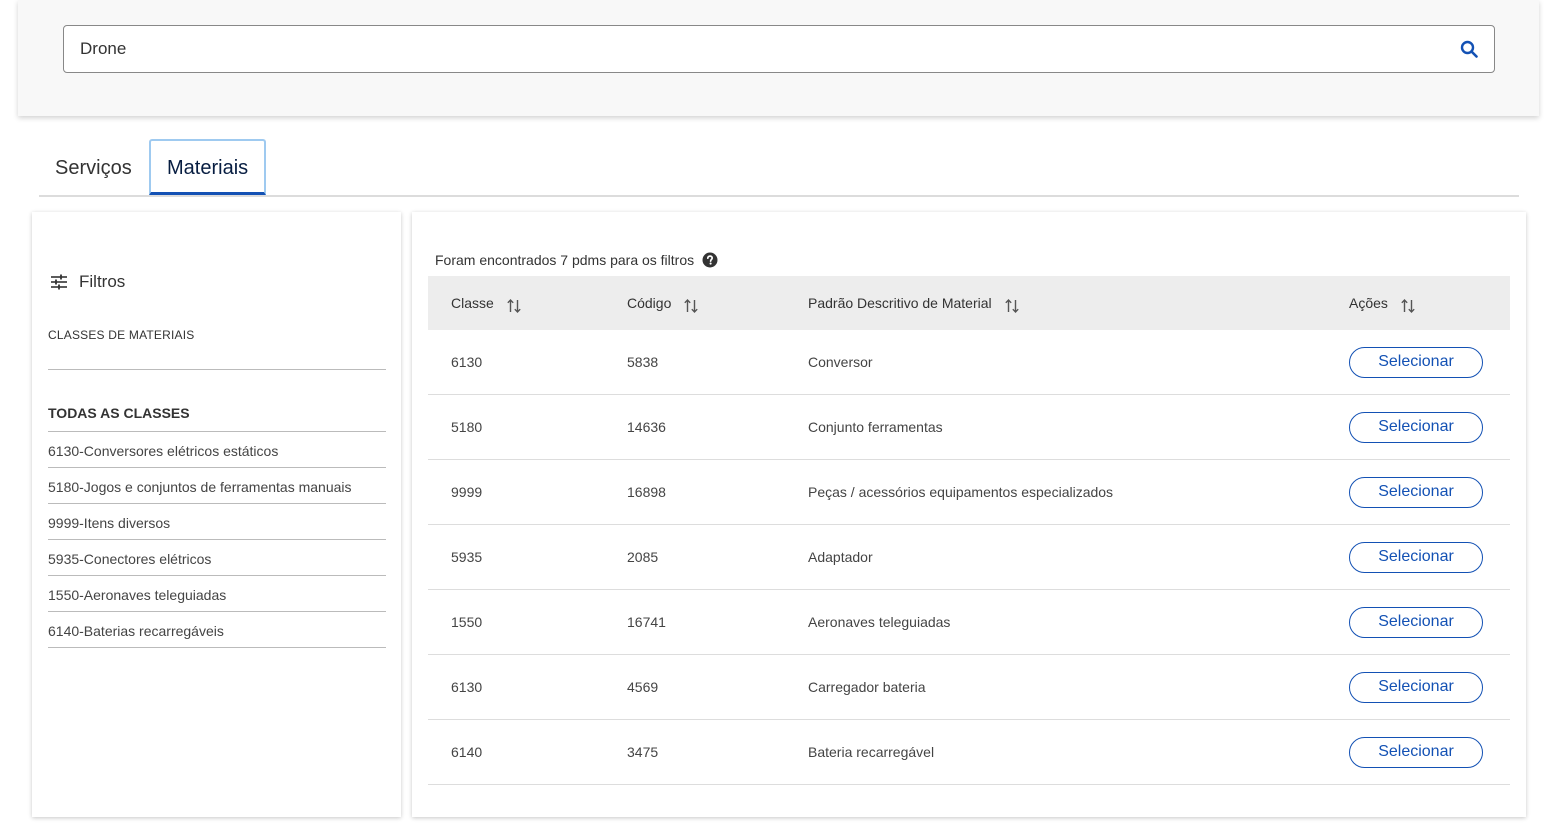 The width and height of the screenshot is (1550, 826). What do you see at coordinates (217, 557) in the screenshot?
I see `class-filter-item: 5935-Conectores elétricos` at bounding box center [217, 557].